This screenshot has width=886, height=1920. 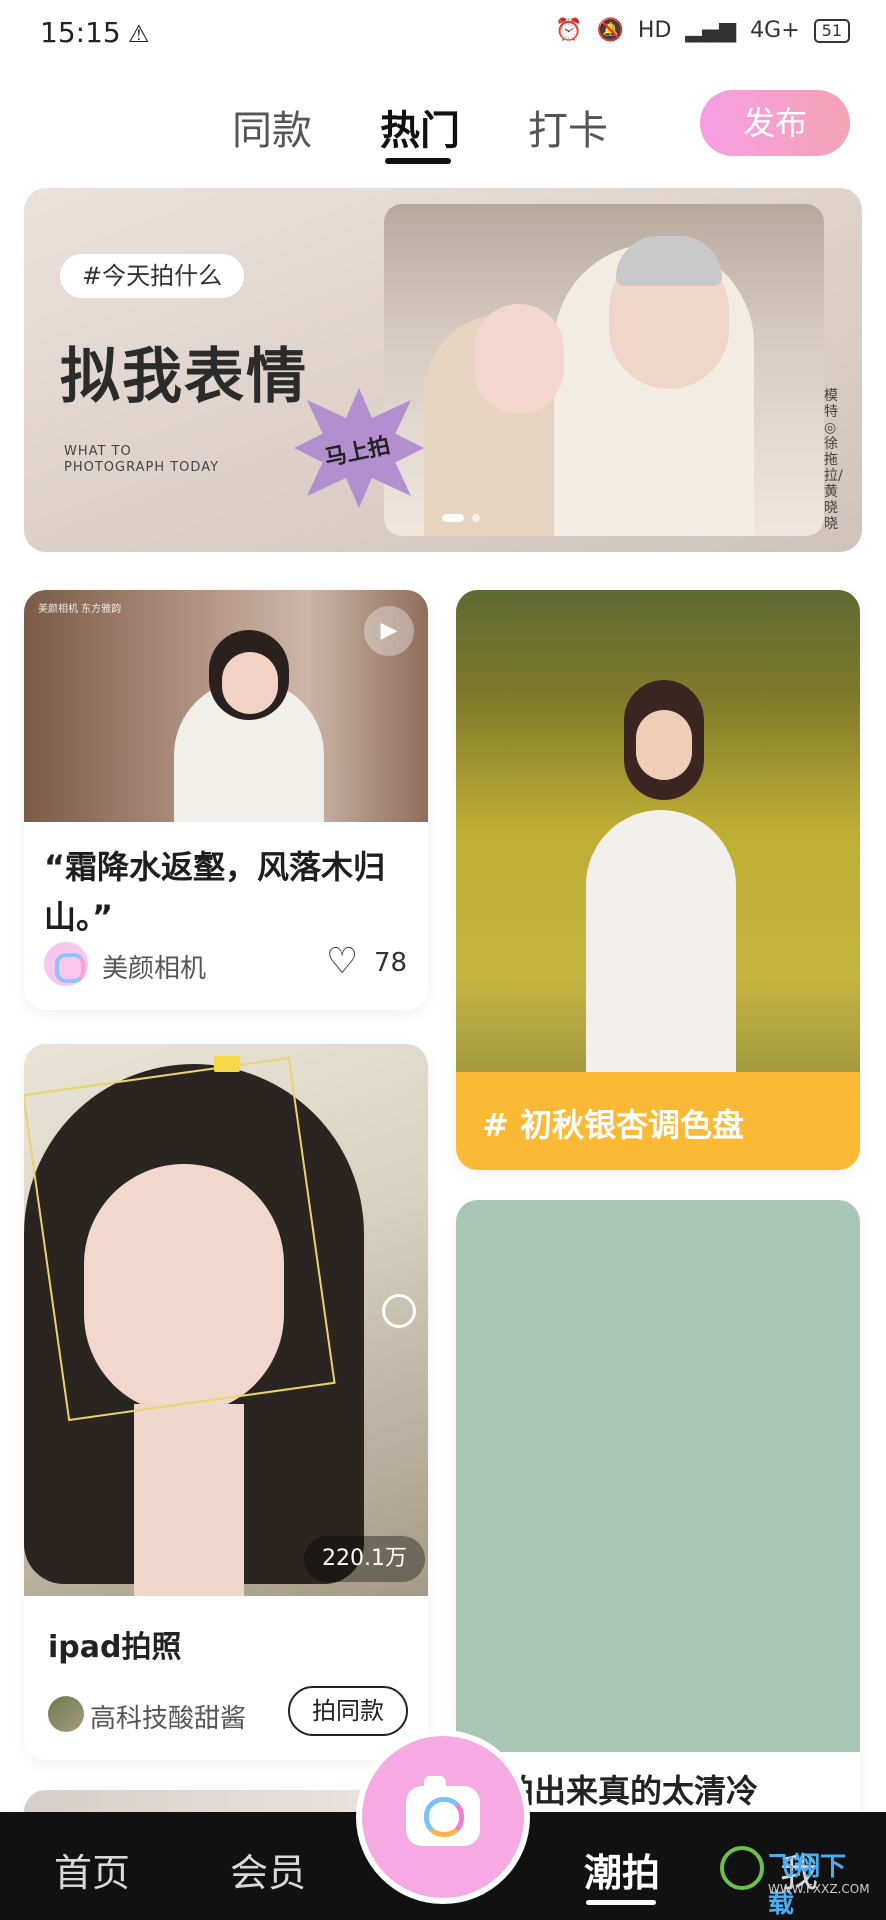 What do you see at coordinates (443, 1811) in the screenshot?
I see `camera-icon` at bounding box center [443, 1811].